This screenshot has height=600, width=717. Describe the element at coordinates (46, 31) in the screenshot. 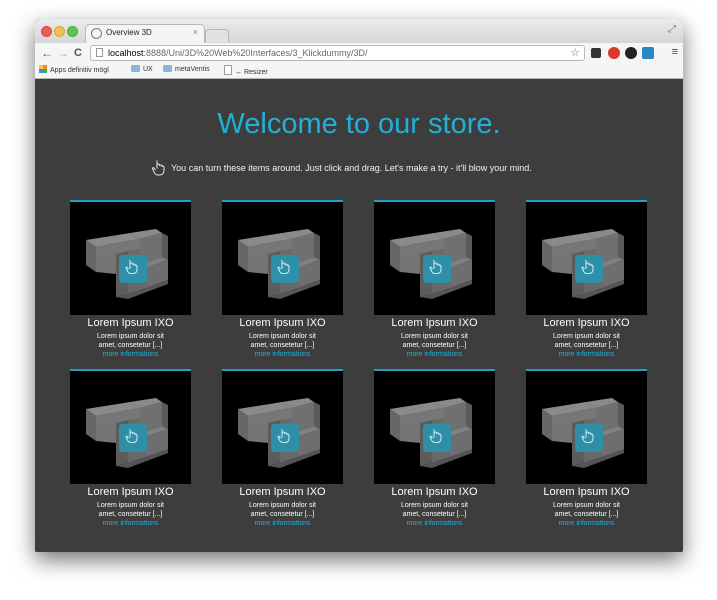

I see `close-window-button` at that location.